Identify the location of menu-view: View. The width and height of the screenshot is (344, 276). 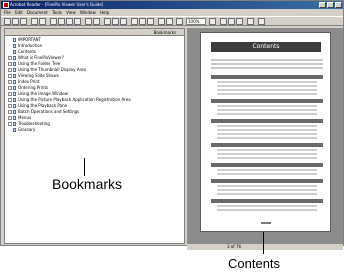
(71, 12).